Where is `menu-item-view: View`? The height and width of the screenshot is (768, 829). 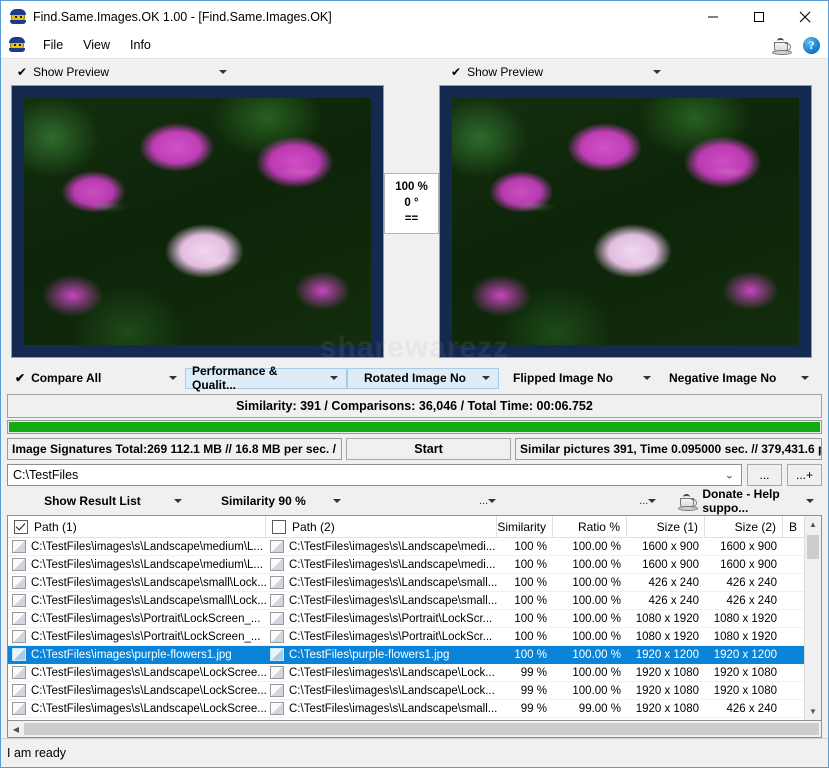 menu-item-view: View is located at coordinates (96, 45).